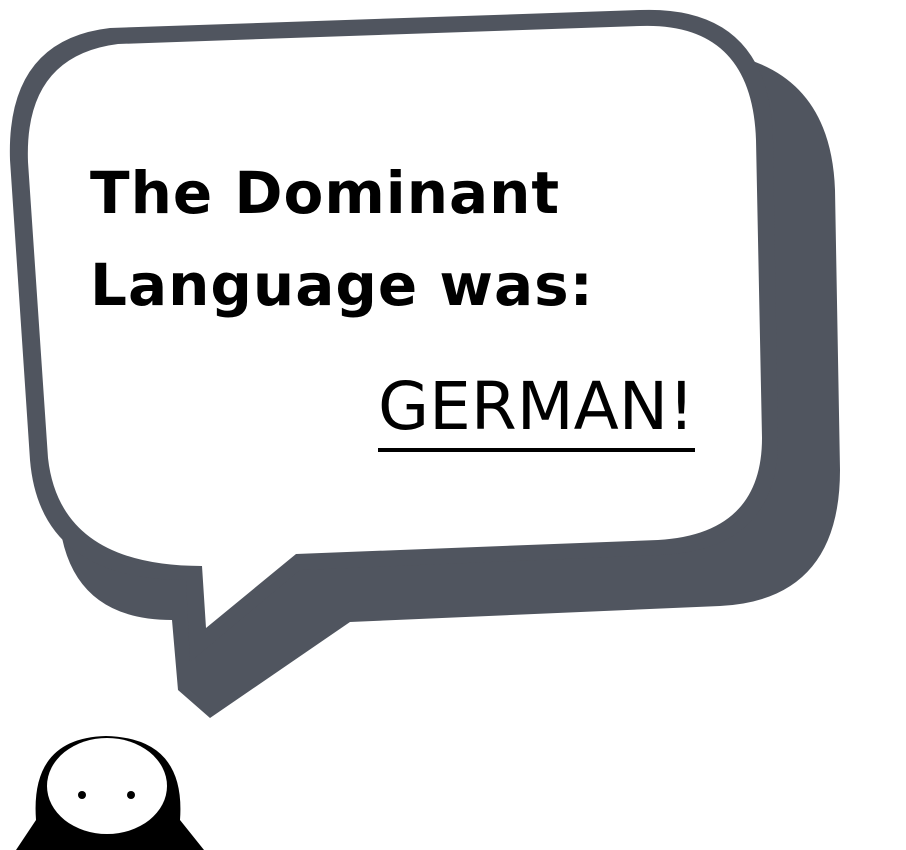 The height and width of the screenshot is (850, 906). I want to click on round-character-icon, so click(110, 793).